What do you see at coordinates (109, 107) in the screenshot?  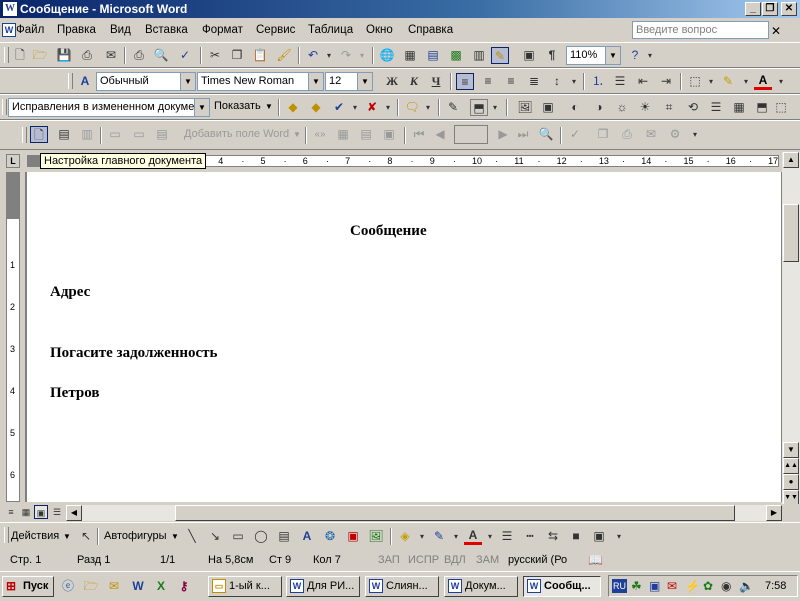 I see `display-for-review-combo: Исправления в измененном документе ▼` at bounding box center [109, 107].